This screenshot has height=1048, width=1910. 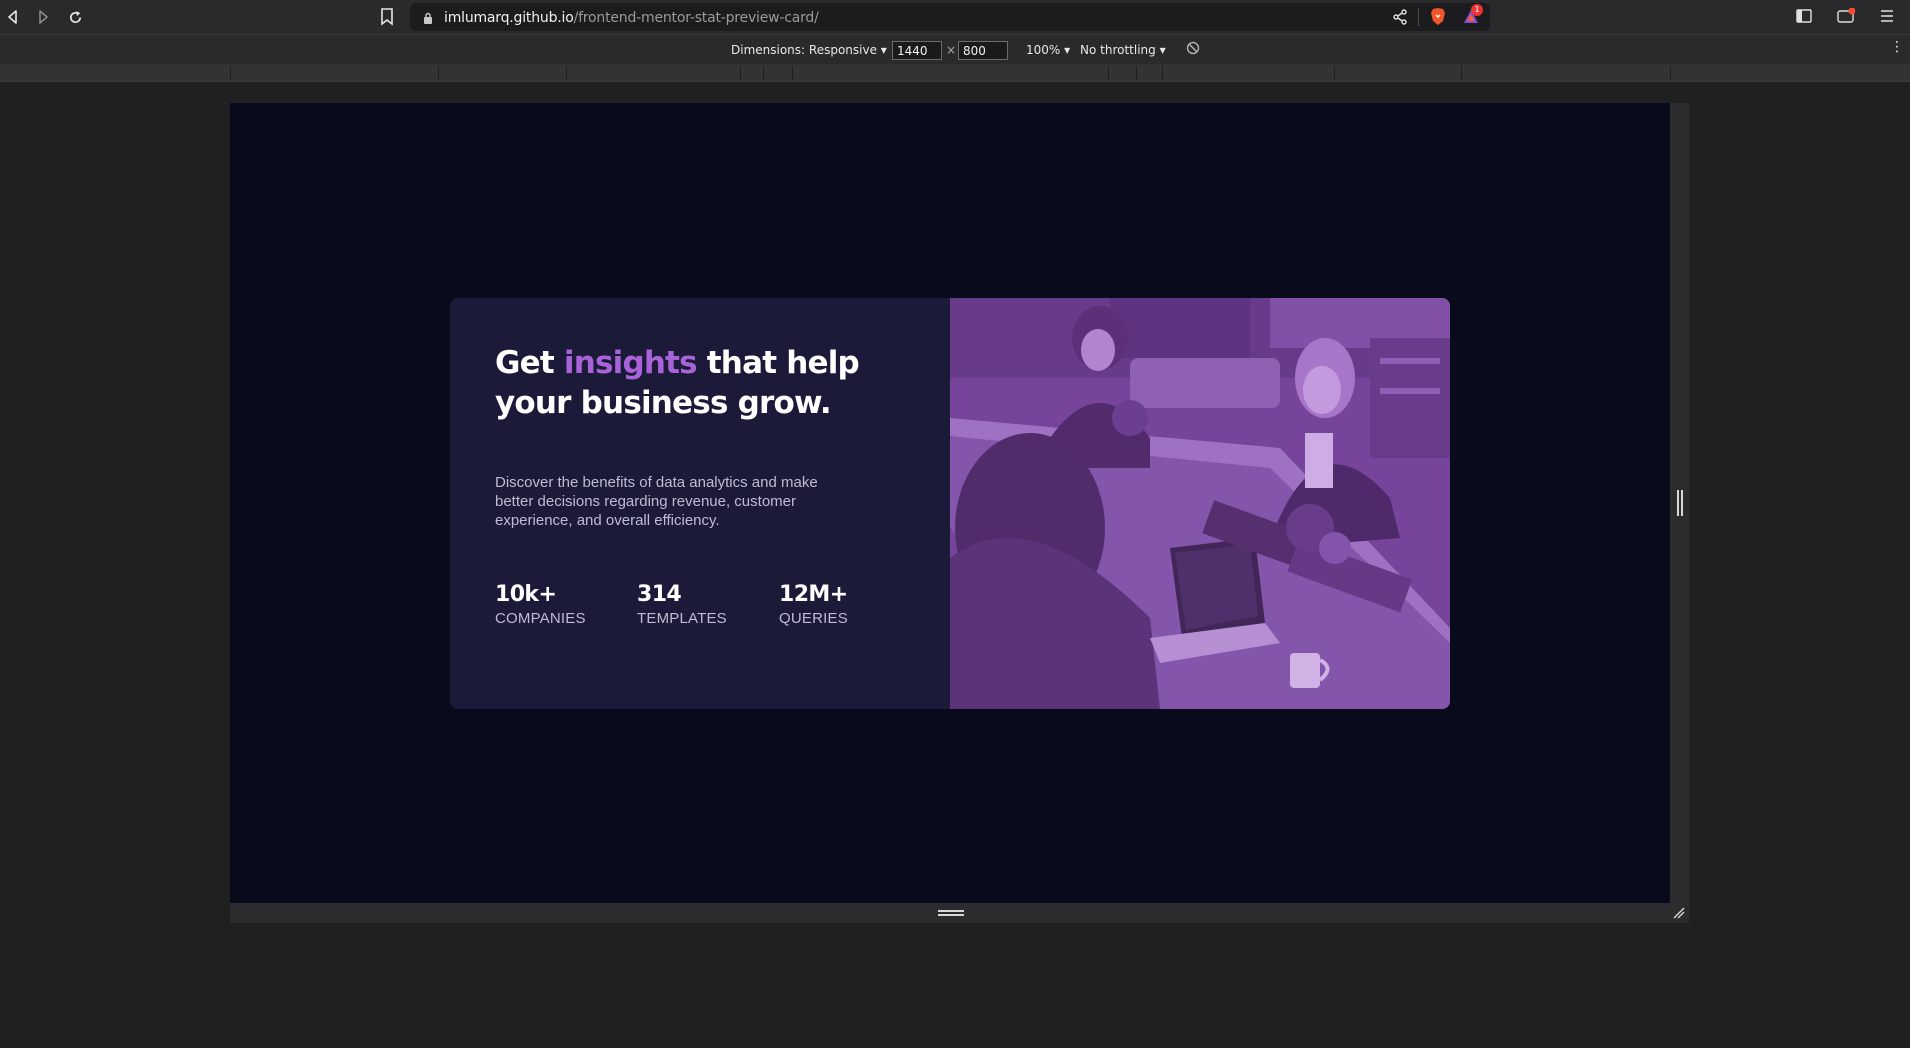 I want to click on urlbar-divider, so click(x=1418, y=17).